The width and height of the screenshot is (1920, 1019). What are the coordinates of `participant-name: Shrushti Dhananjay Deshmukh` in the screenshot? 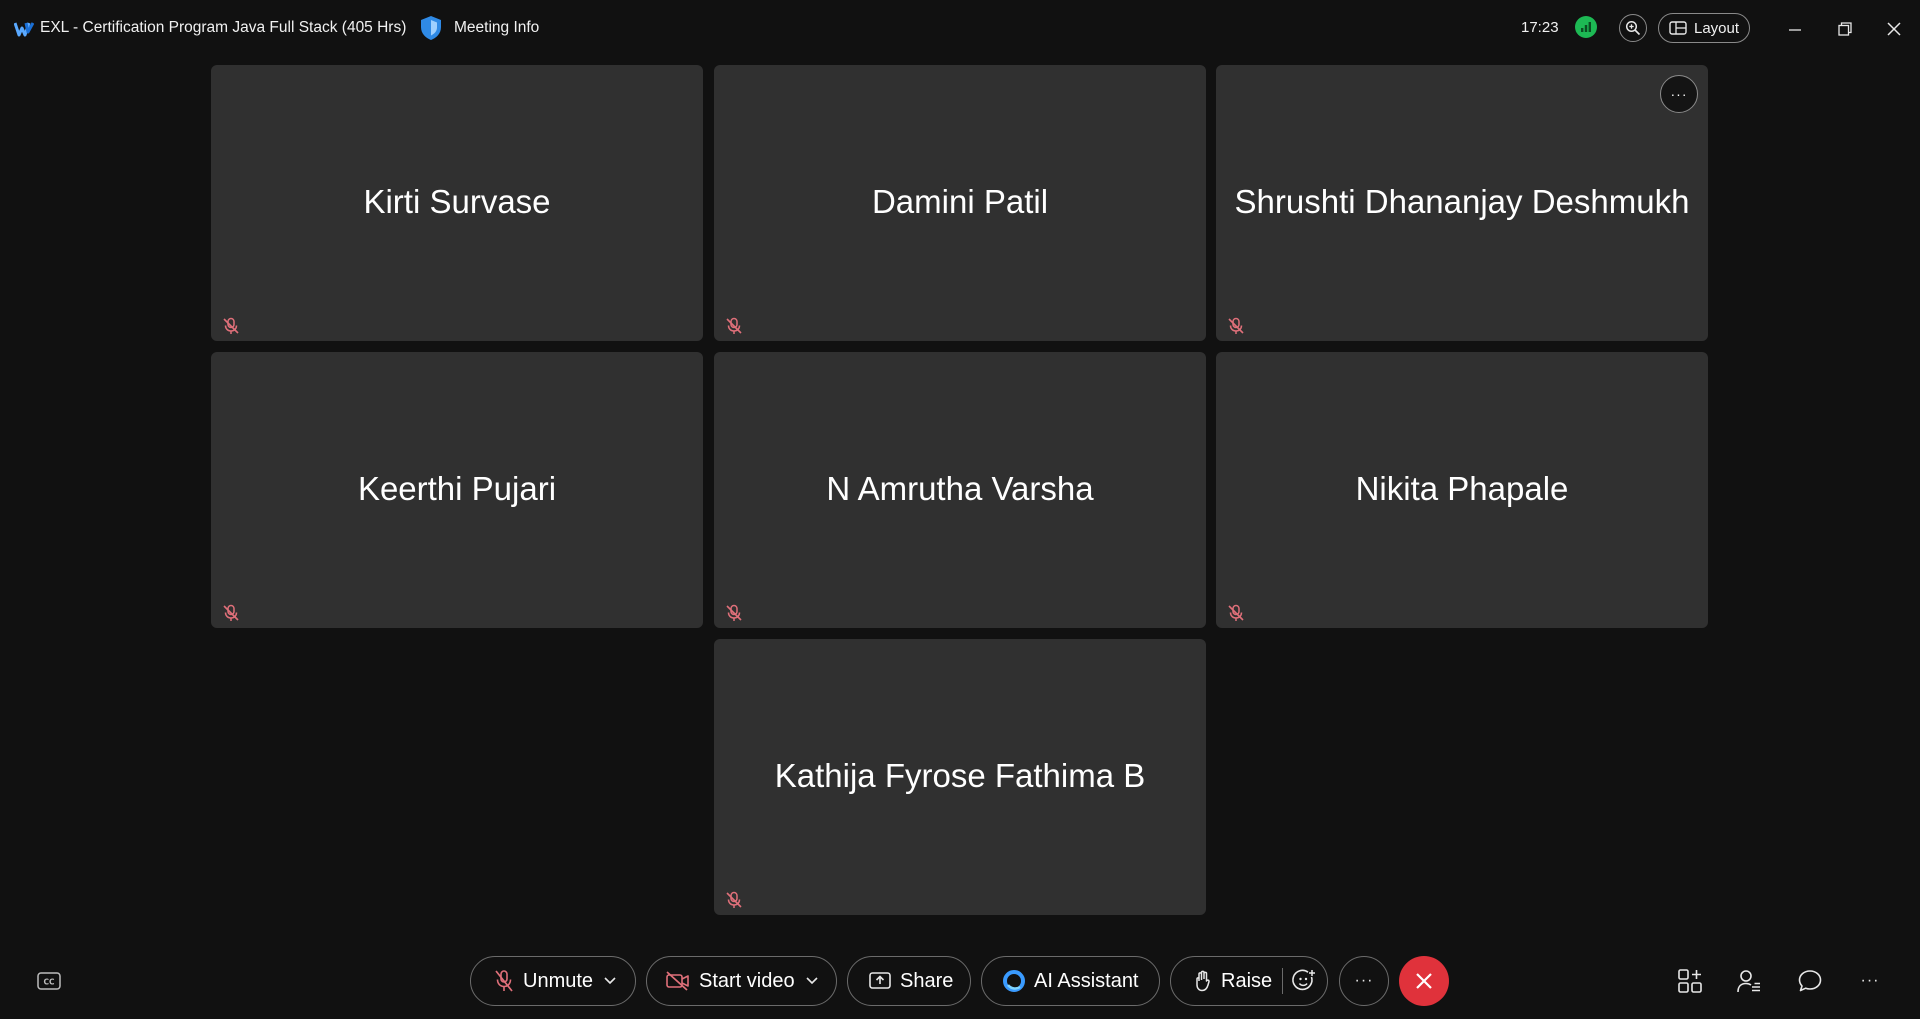 It's located at (1462, 201).